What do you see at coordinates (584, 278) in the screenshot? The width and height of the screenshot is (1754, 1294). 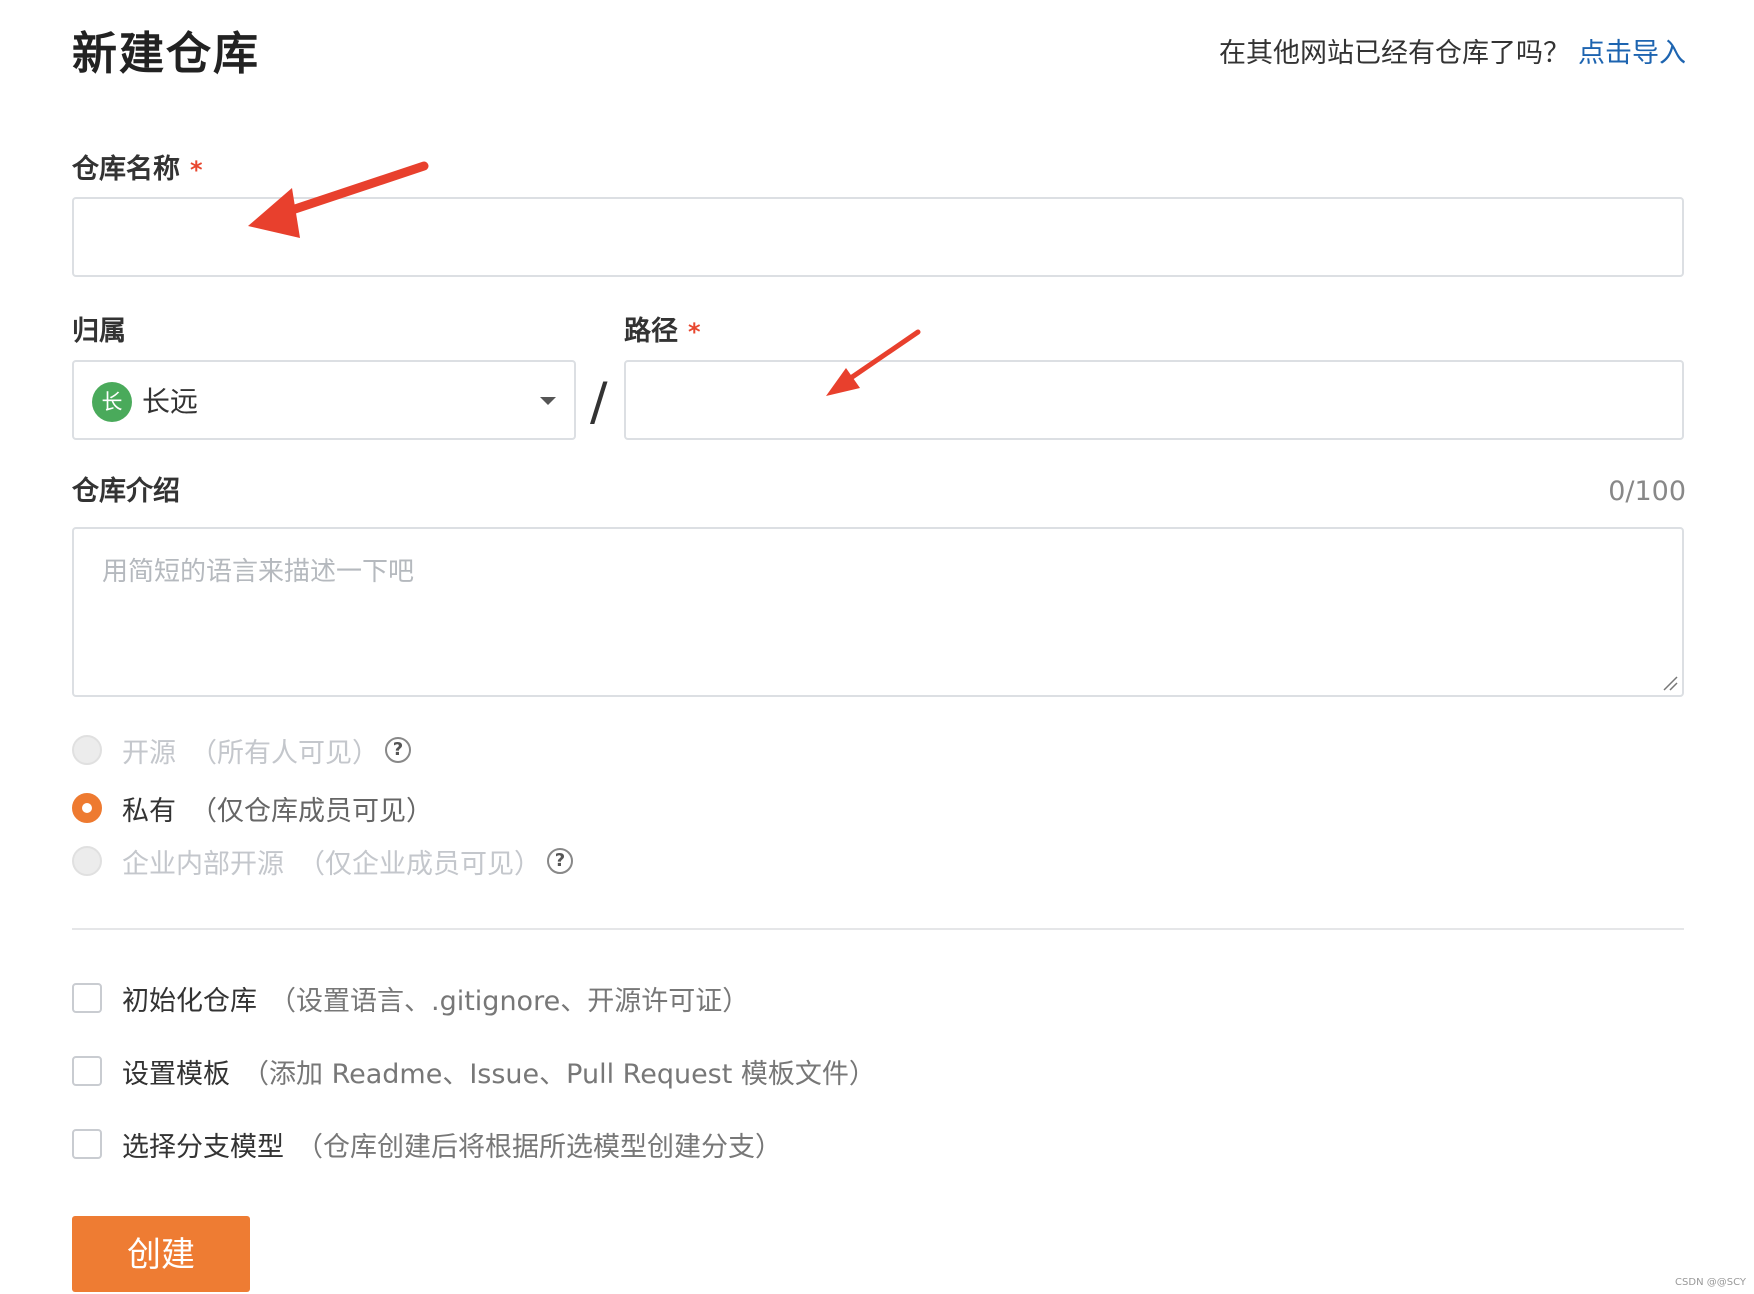 I see `annotation-arrow-icon` at bounding box center [584, 278].